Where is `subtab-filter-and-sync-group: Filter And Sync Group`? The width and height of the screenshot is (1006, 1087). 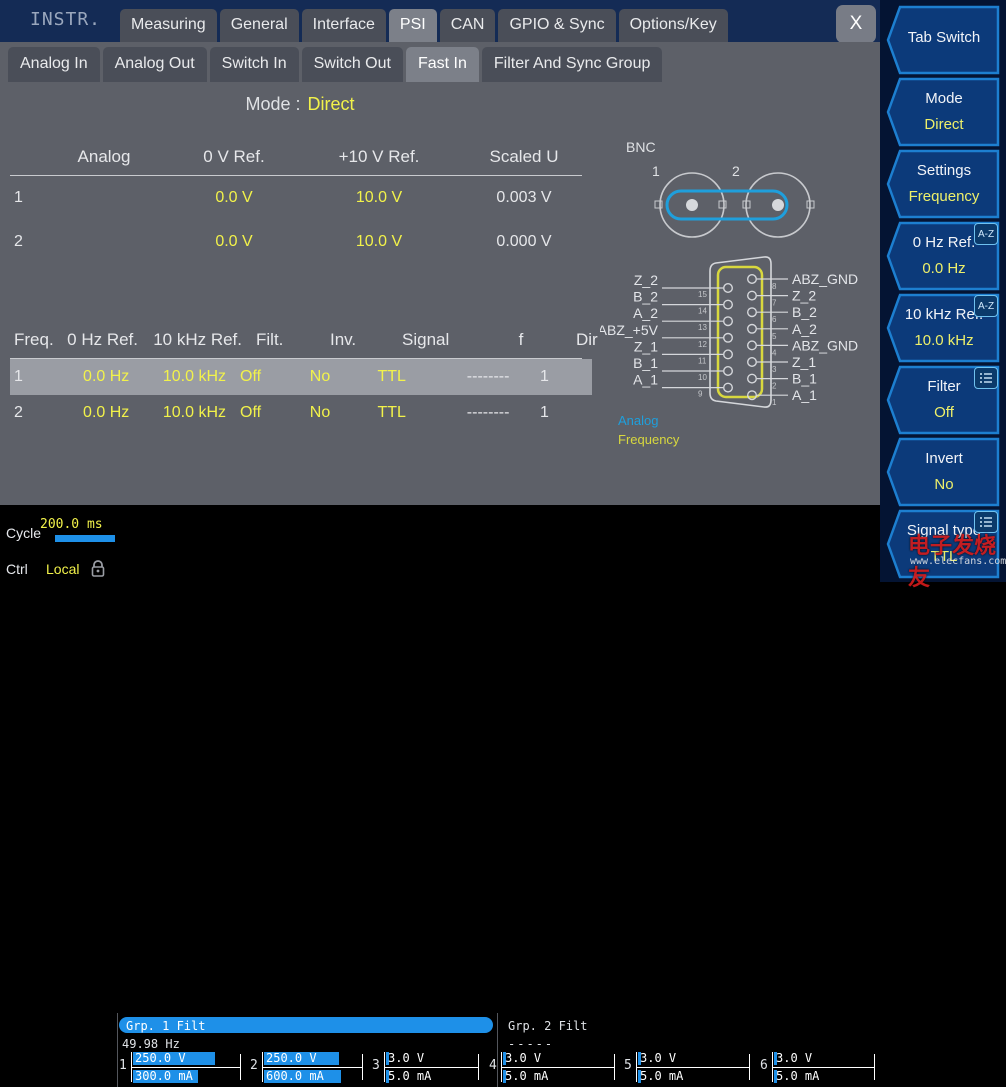 subtab-filter-and-sync-group: Filter And Sync Group is located at coordinates (572, 64).